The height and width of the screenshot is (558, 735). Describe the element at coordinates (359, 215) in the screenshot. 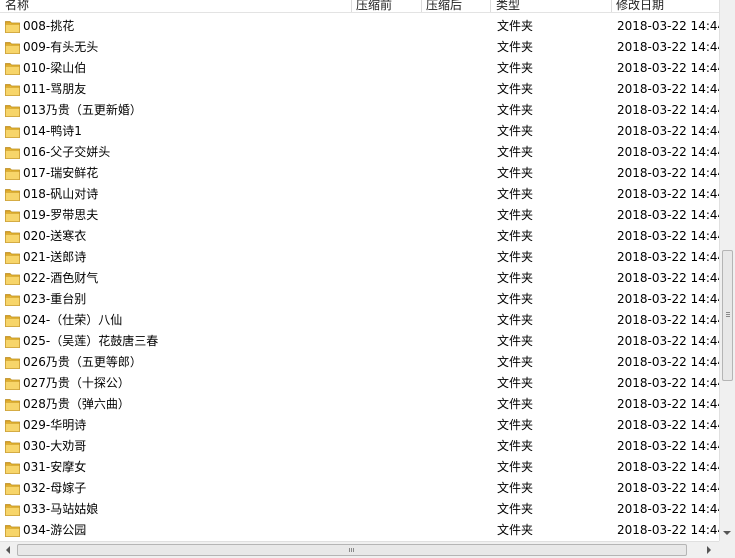

I see `folder-row: 019-罗带思夫 文件夹 2018-03-22 14:44` at that location.